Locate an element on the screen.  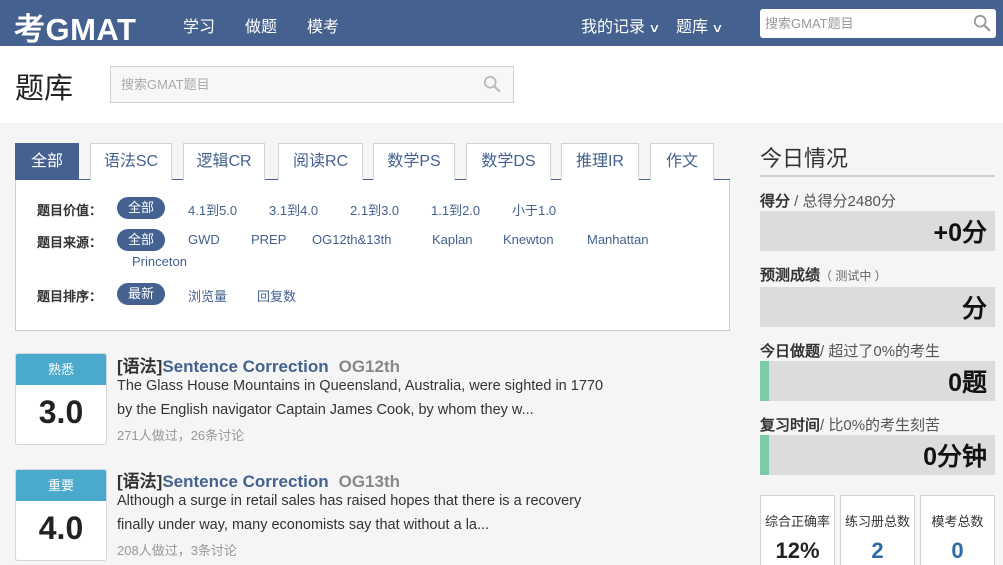
review-label: 复习时间/ 比0%的考生刻苦 is located at coordinates (850, 424).